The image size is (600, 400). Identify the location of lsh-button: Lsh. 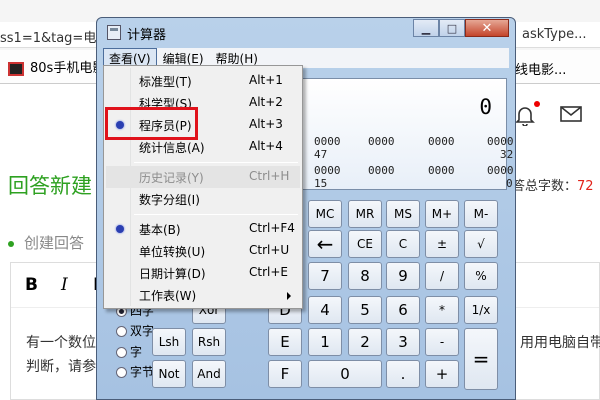
(169, 342).